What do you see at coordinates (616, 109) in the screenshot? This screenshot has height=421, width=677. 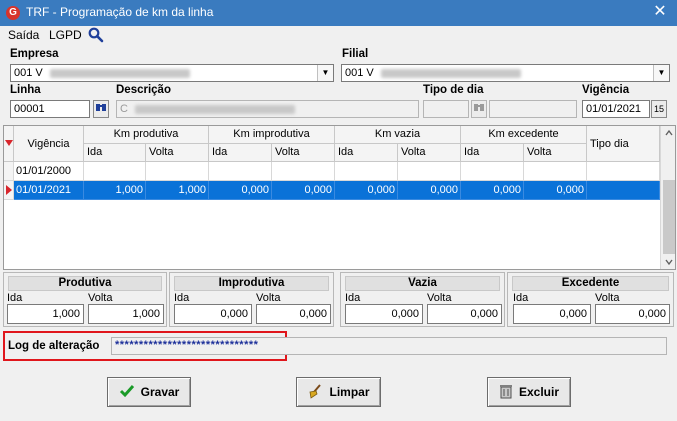 I see `vigencia-input: 01/01/2021` at bounding box center [616, 109].